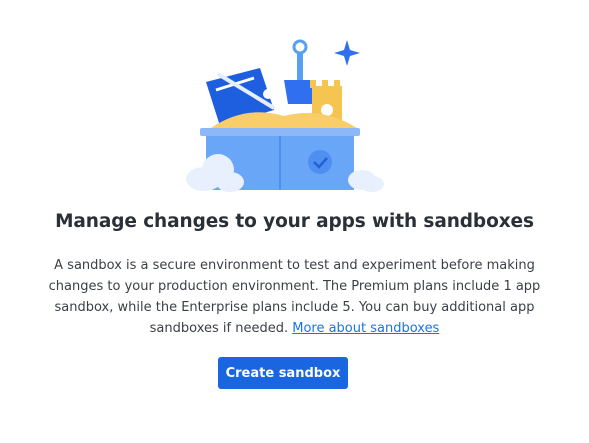 This screenshot has width=589, height=443. What do you see at coordinates (320, 162) in the screenshot?
I see `check-badge-icon` at bounding box center [320, 162].